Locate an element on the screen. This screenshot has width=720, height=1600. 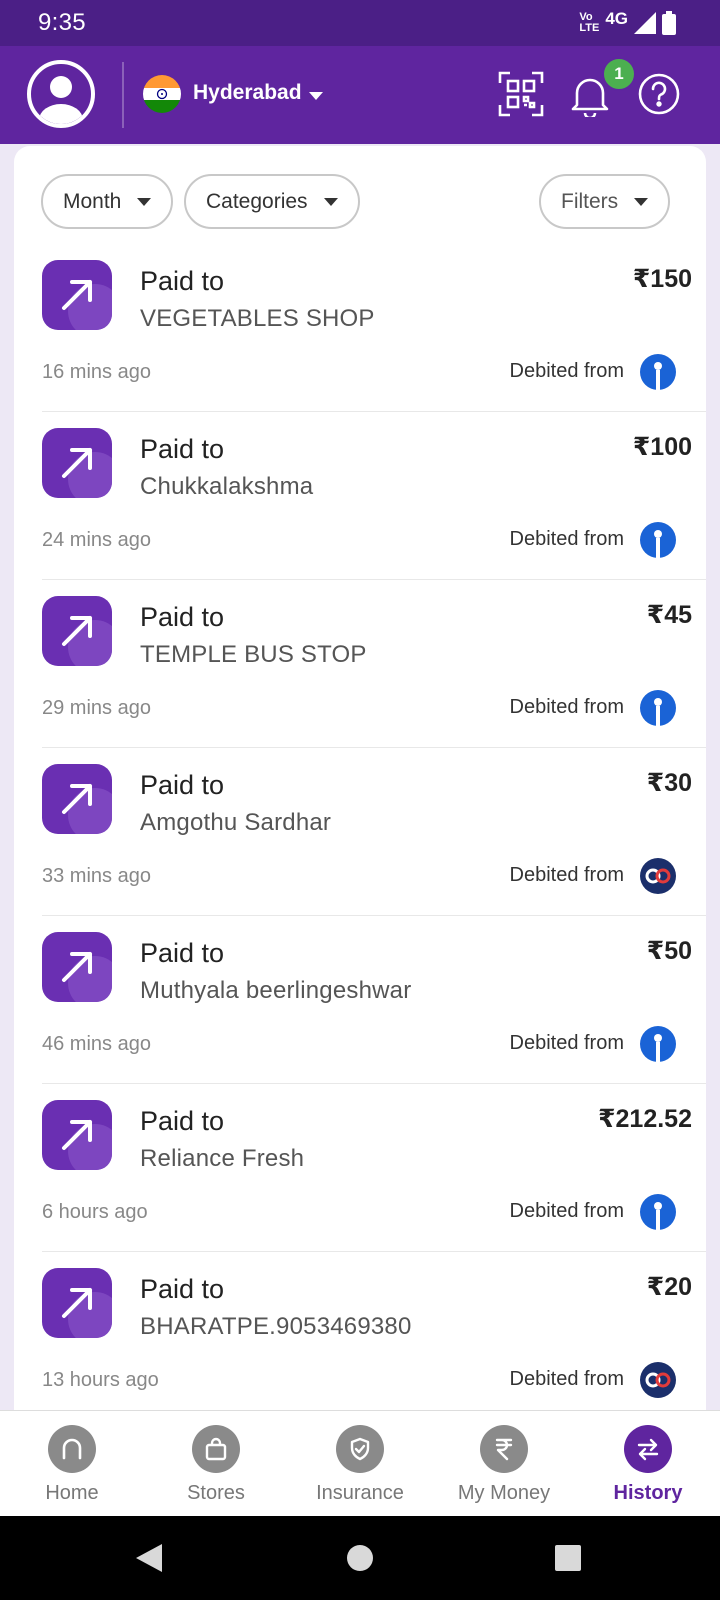
transaction-amount: ₹30 is located at coordinates (669, 783).